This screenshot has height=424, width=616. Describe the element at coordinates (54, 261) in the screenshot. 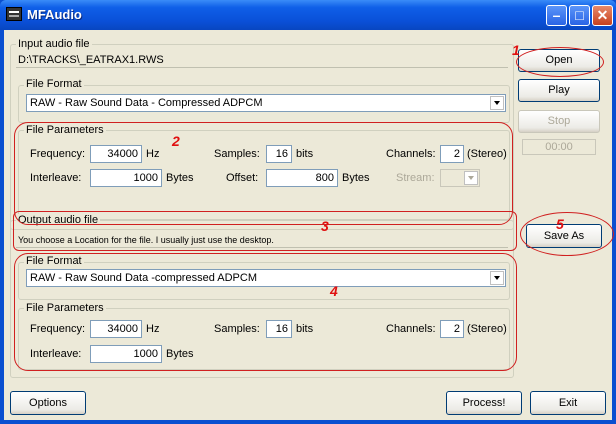

I see `output-format-label: File Format` at that location.